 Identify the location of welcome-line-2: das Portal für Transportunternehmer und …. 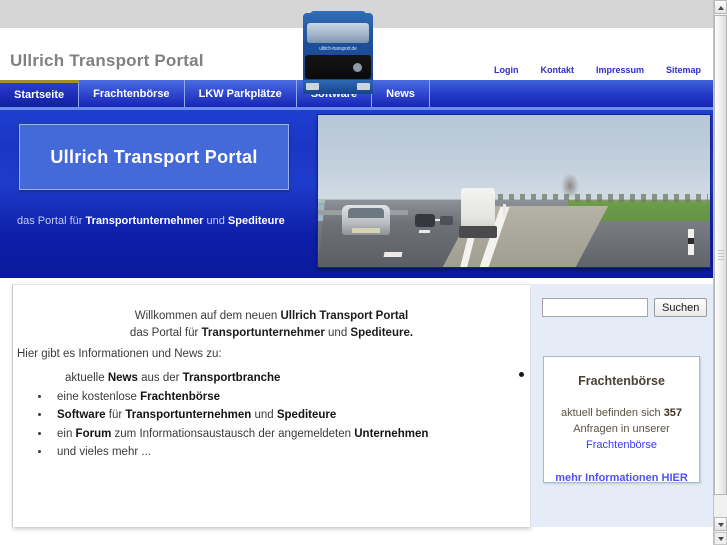
(271, 333).